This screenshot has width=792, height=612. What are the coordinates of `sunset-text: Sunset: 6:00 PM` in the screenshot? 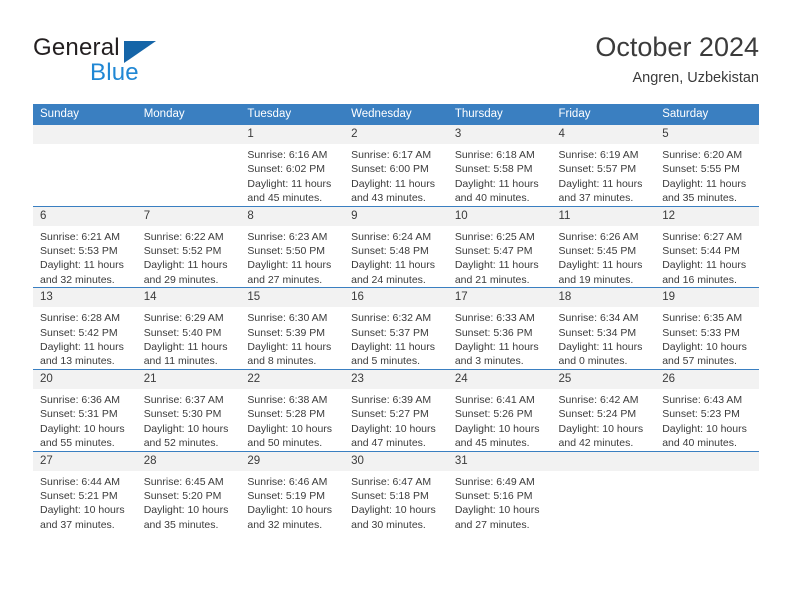 It's located at (390, 169).